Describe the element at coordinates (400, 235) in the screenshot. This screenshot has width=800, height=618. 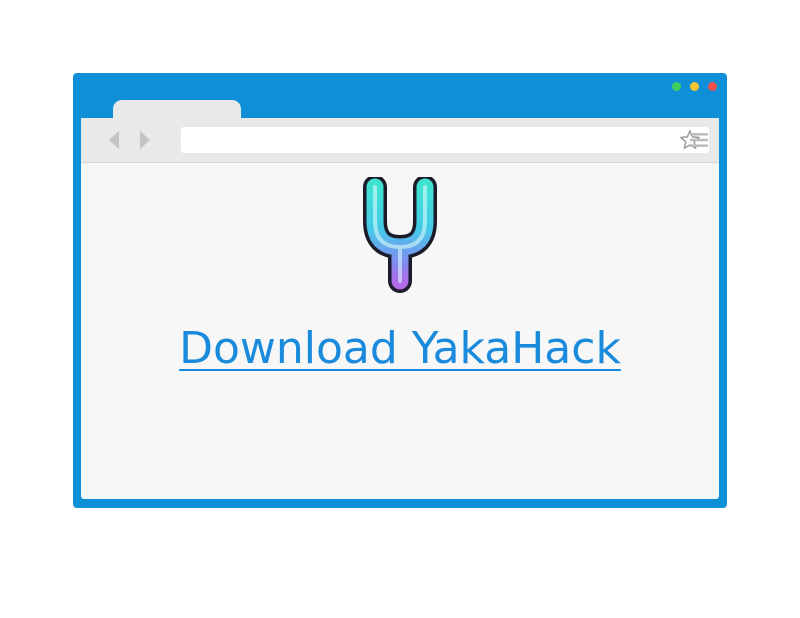
I see `yakahack-logo-icon` at that location.